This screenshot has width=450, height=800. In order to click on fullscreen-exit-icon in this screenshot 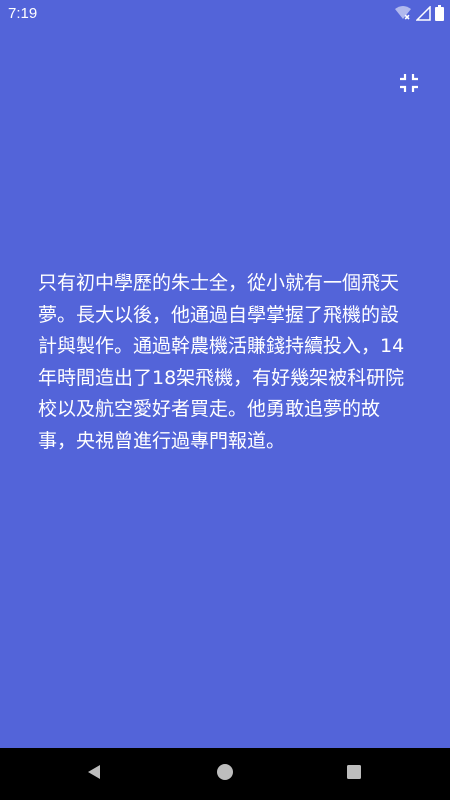, I will do `click(409, 85)`.